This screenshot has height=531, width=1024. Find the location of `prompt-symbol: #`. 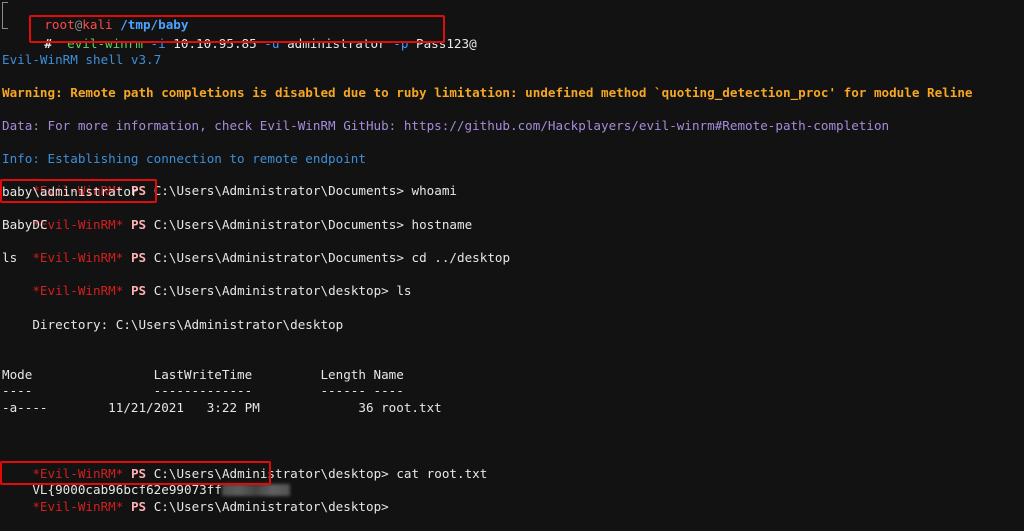

prompt-symbol: # is located at coordinates (48, 43).